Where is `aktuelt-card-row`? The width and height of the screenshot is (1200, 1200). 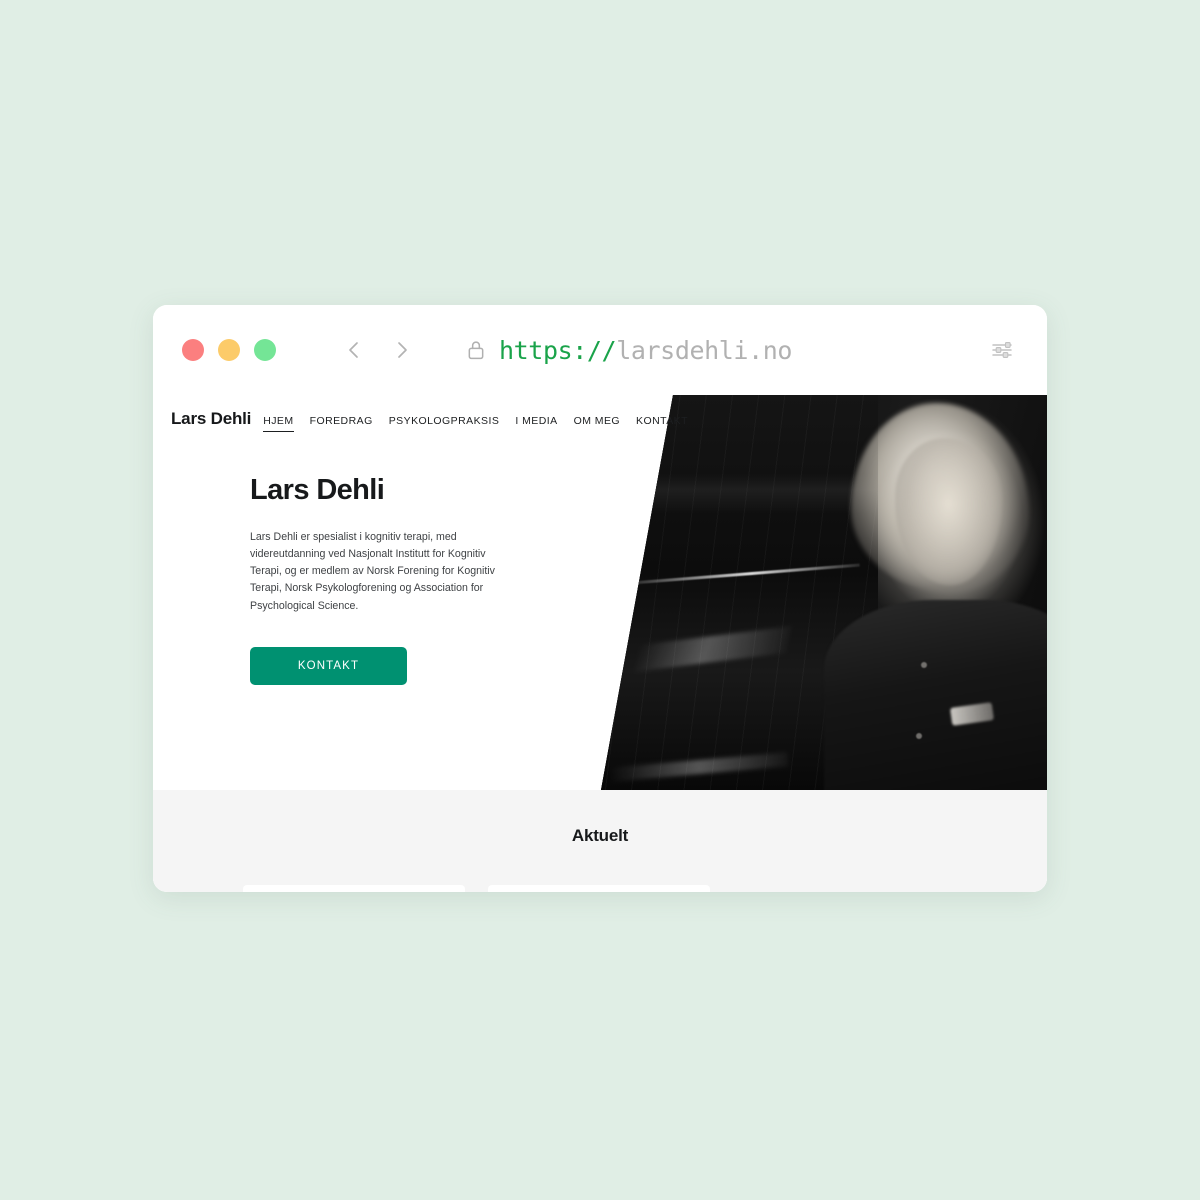
aktuelt-card-row is located at coordinates (600, 869).